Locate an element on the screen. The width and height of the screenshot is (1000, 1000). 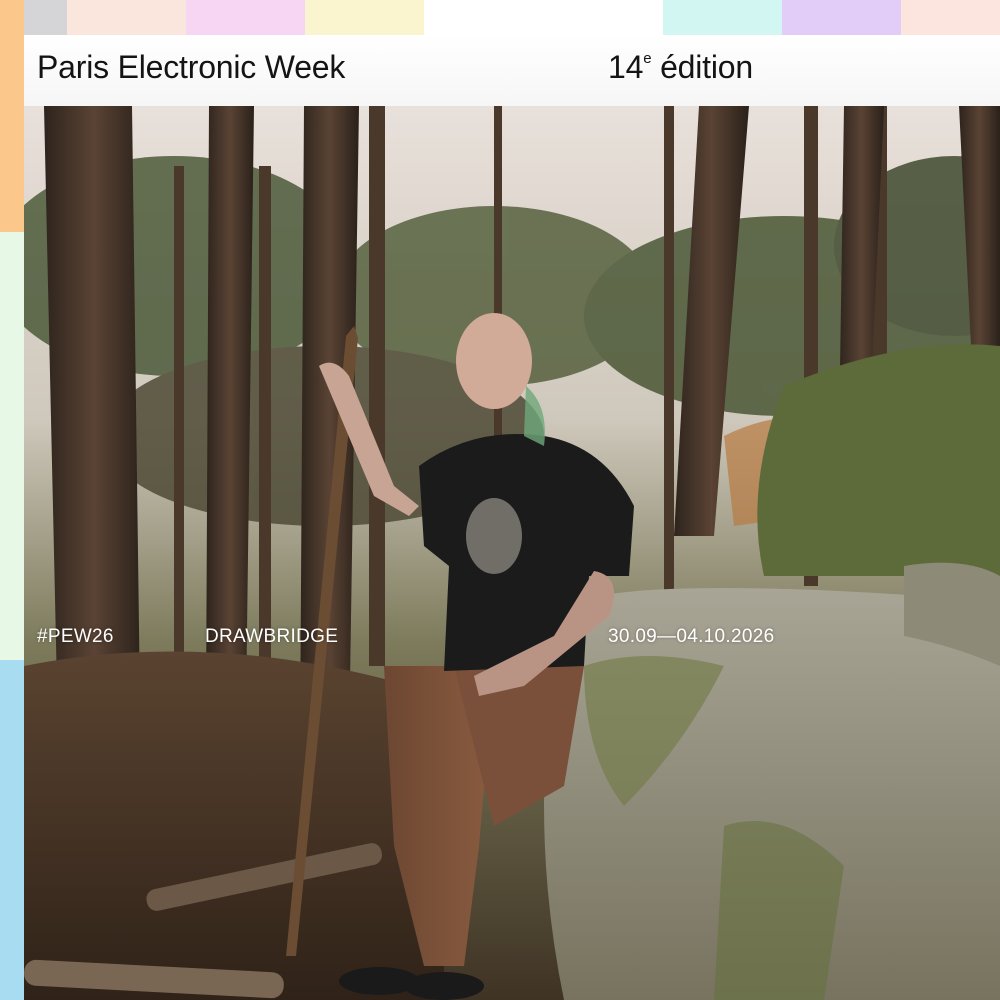
edition-suffix: e is located at coordinates (647, 58).